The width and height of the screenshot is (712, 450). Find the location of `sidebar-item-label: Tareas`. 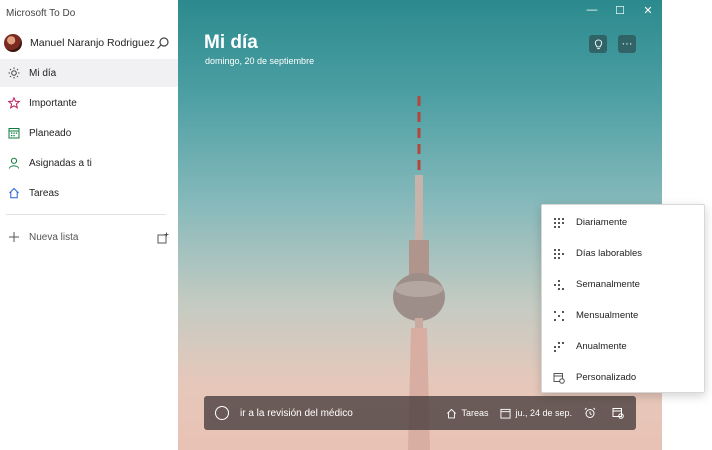

sidebar-item-label: Tareas is located at coordinates (44, 193).